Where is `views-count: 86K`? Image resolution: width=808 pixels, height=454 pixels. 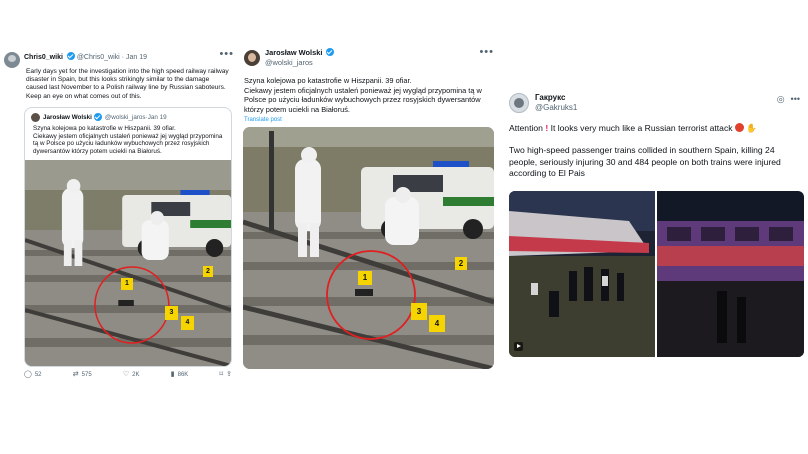 views-count: 86K is located at coordinates (183, 374).